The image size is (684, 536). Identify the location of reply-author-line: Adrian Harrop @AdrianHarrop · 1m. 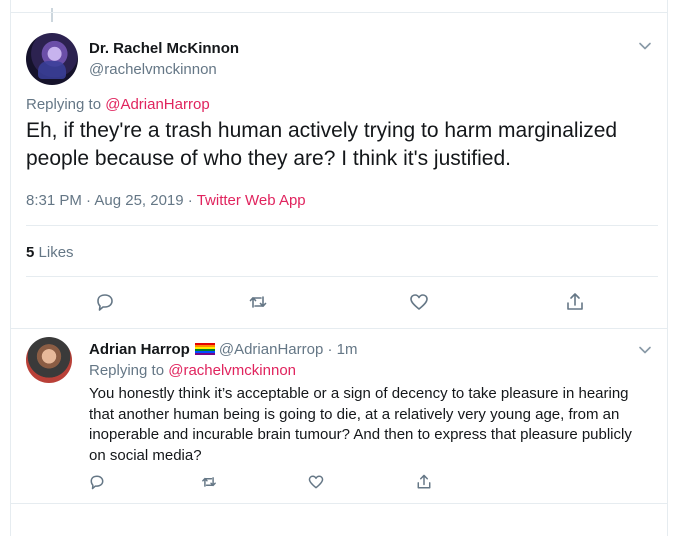
(223, 349).